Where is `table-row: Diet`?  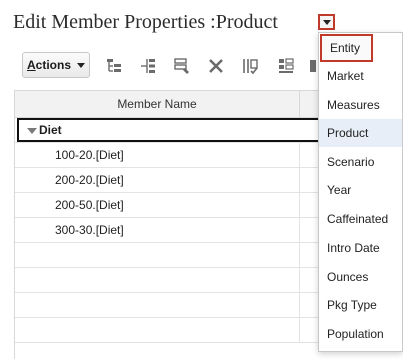
table-row: Diet is located at coordinates (175, 130).